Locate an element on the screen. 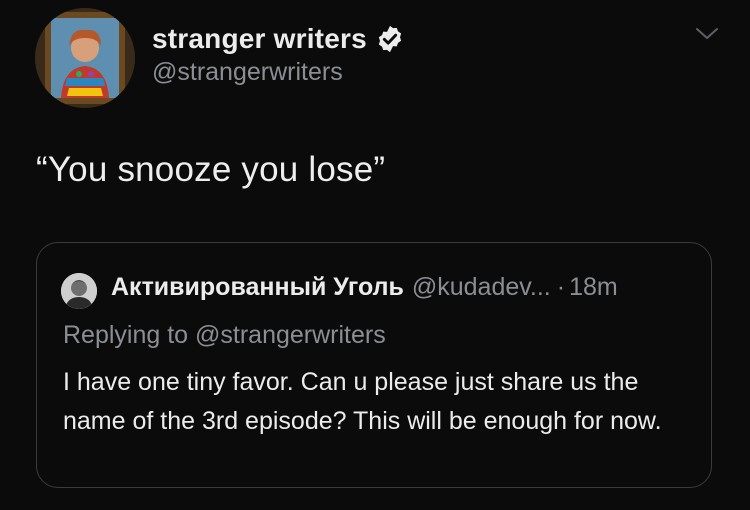  quoted-author-avatar is located at coordinates (79, 291).